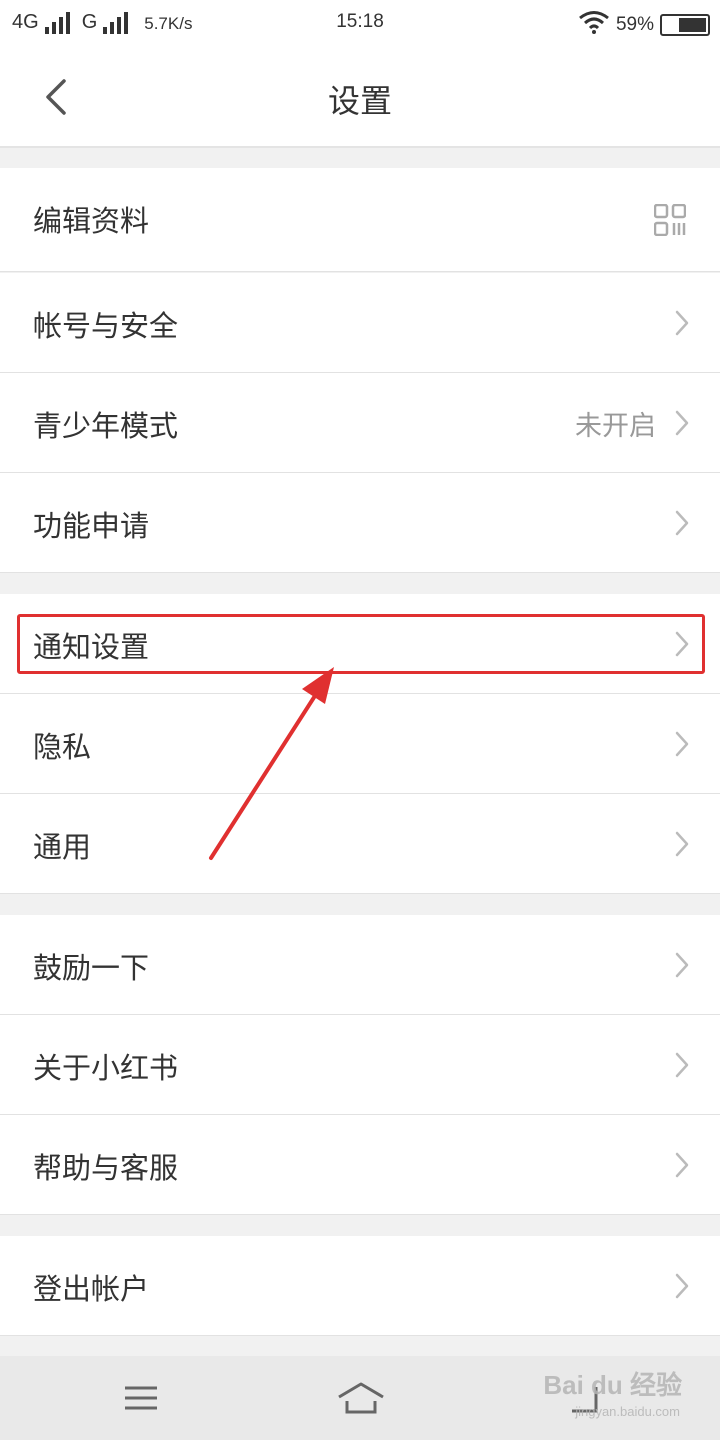  I want to click on menu-button, so click(141, 1398).